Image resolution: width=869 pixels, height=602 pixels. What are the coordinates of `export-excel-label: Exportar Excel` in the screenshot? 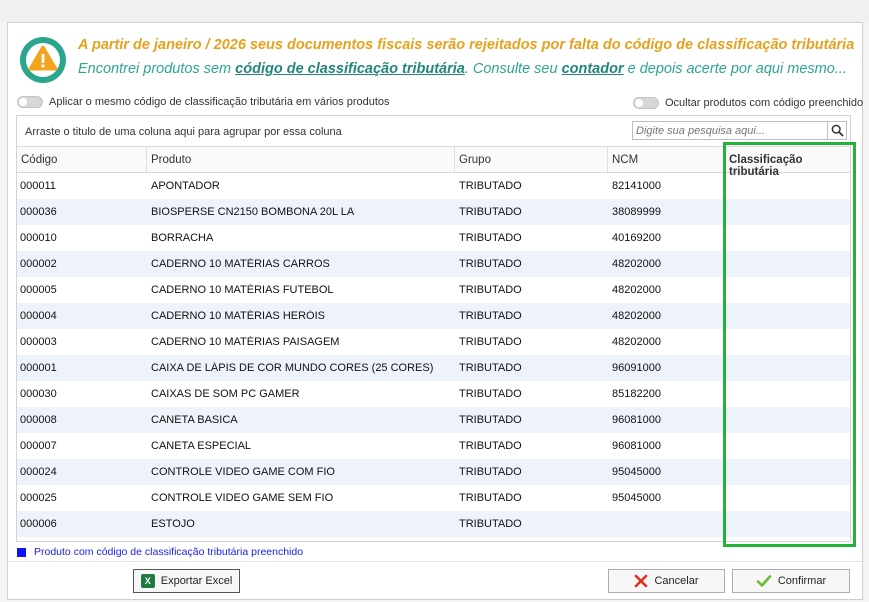 It's located at (196, 581).